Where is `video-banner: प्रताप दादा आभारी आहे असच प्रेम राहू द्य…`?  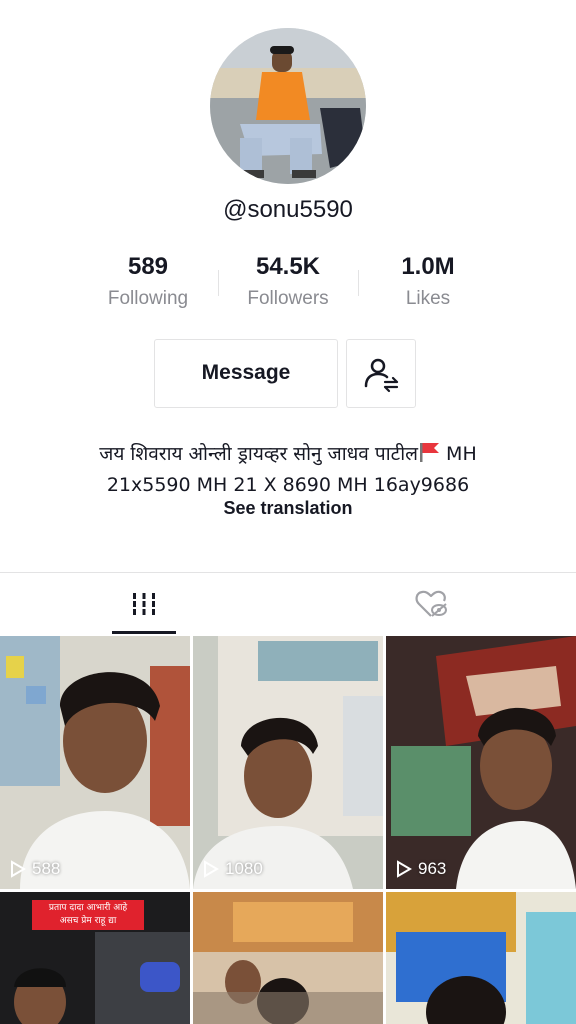 video-banner: प्रताप दादा आभारी आहे असच प्रेम राहू द्य… is located at coordinates (88, 915).